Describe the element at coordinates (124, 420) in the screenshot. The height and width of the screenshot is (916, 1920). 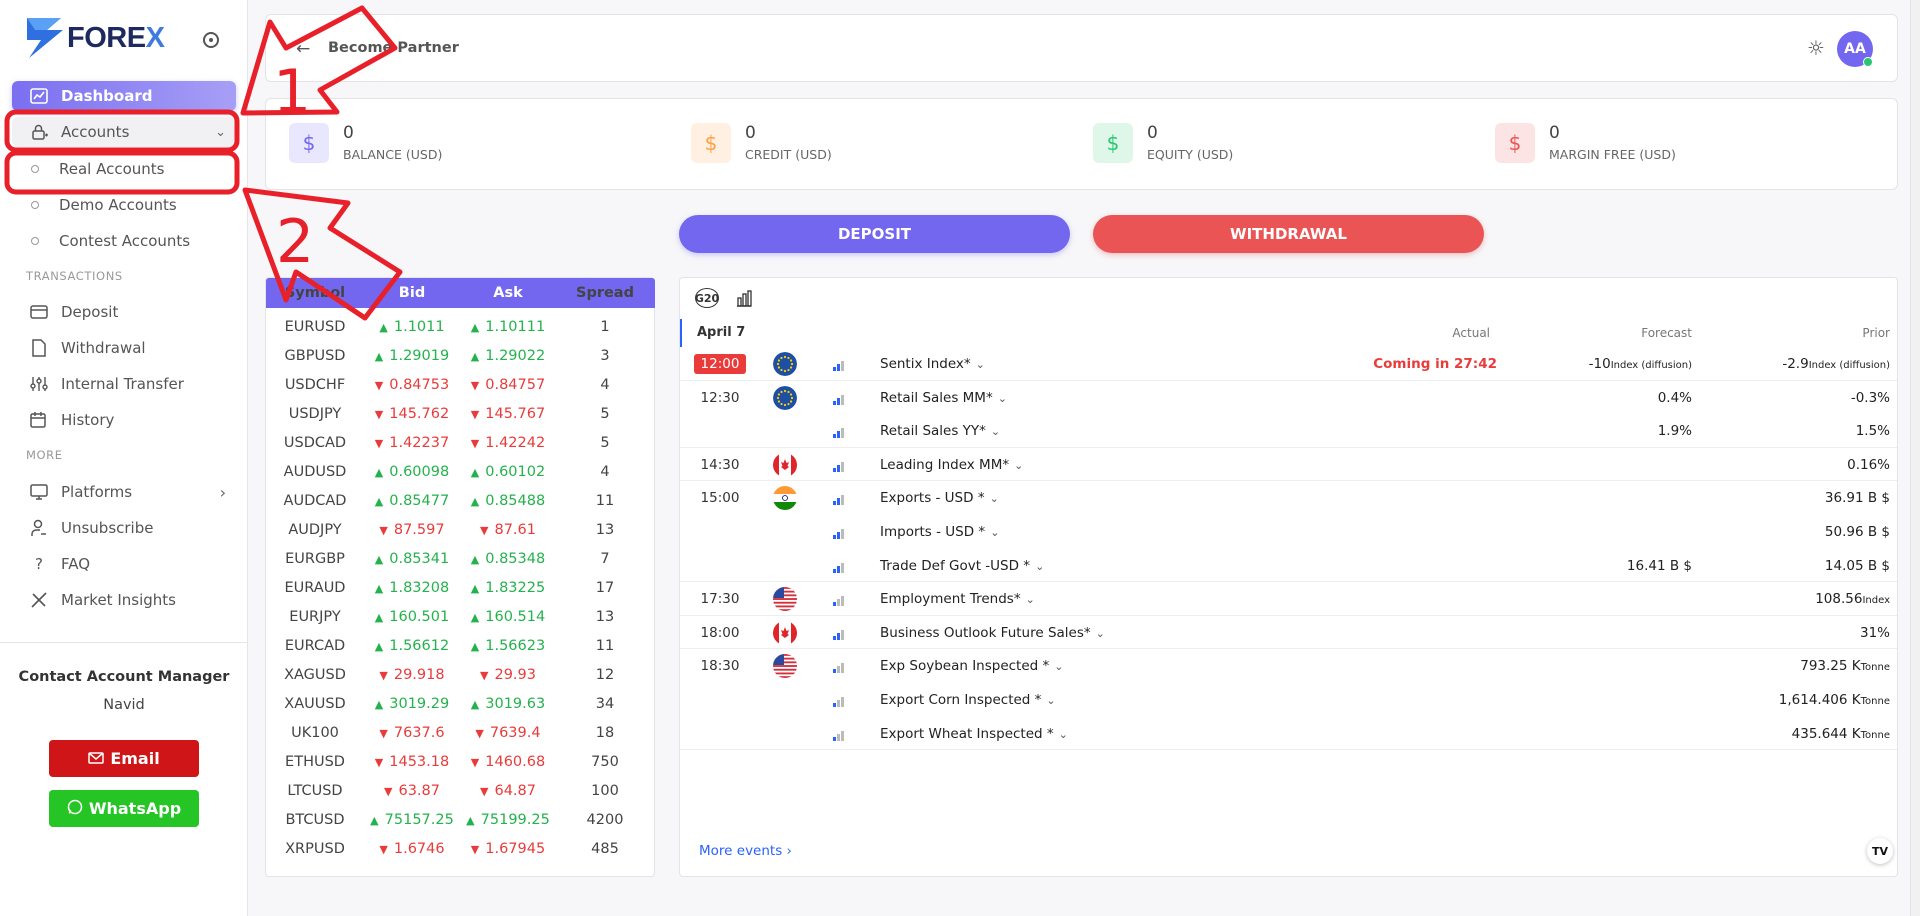
I see `sidebar-item-history: History` at that location.